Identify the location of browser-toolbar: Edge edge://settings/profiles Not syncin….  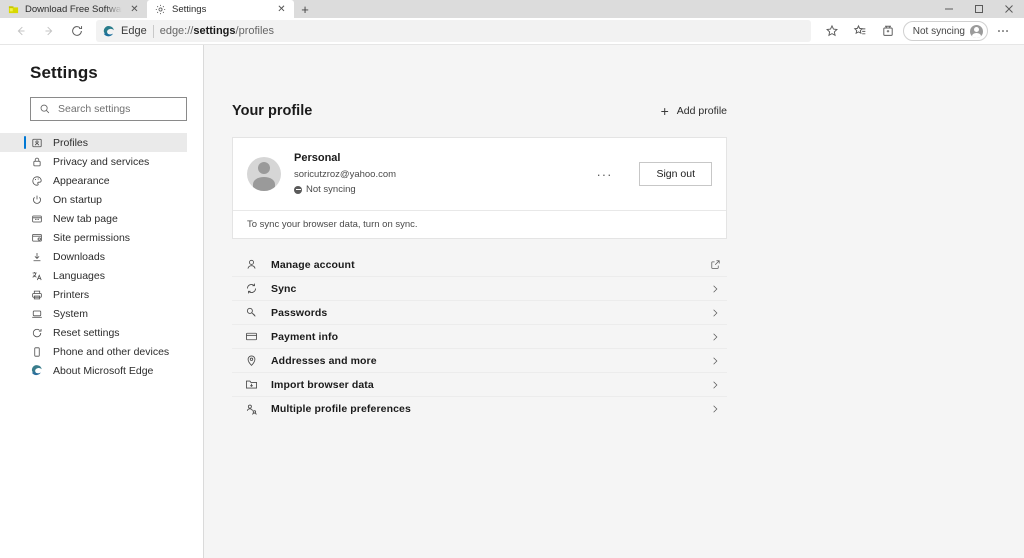
(512, 31).